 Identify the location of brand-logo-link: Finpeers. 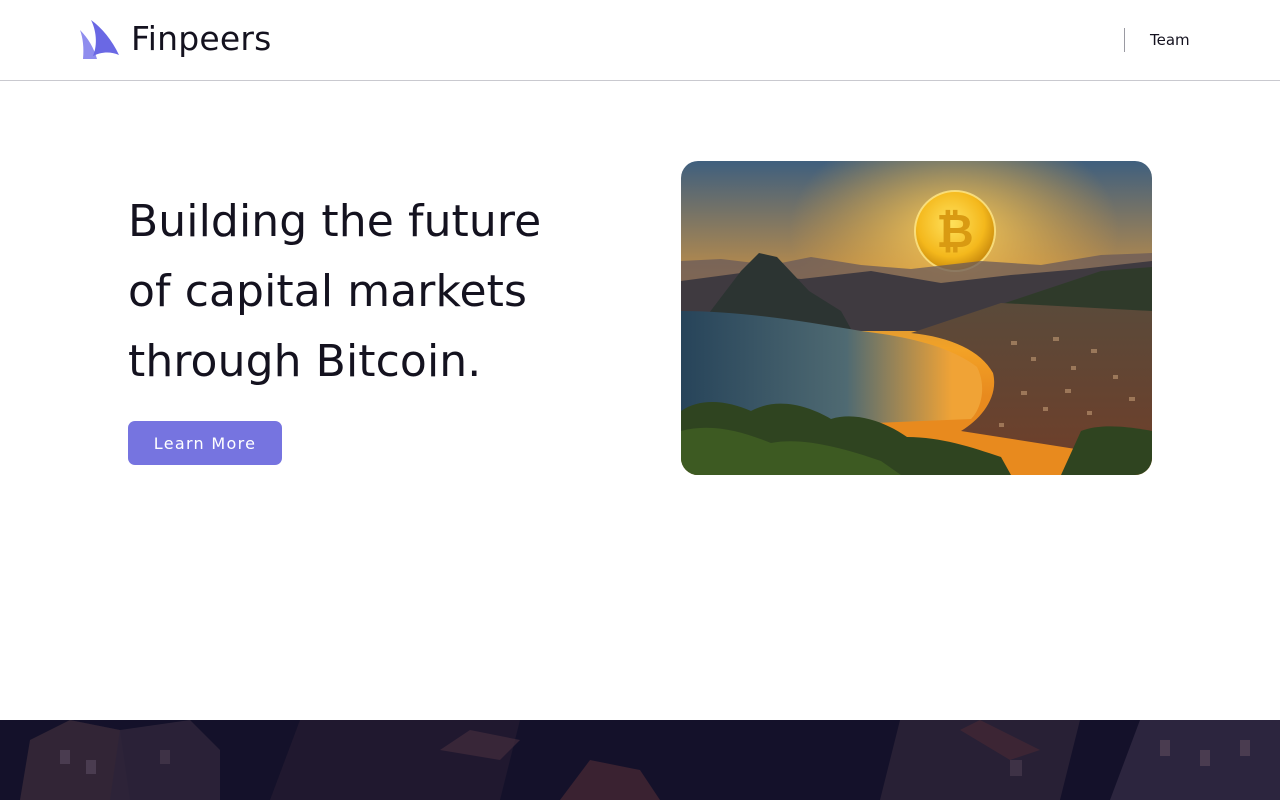
(176, 39).